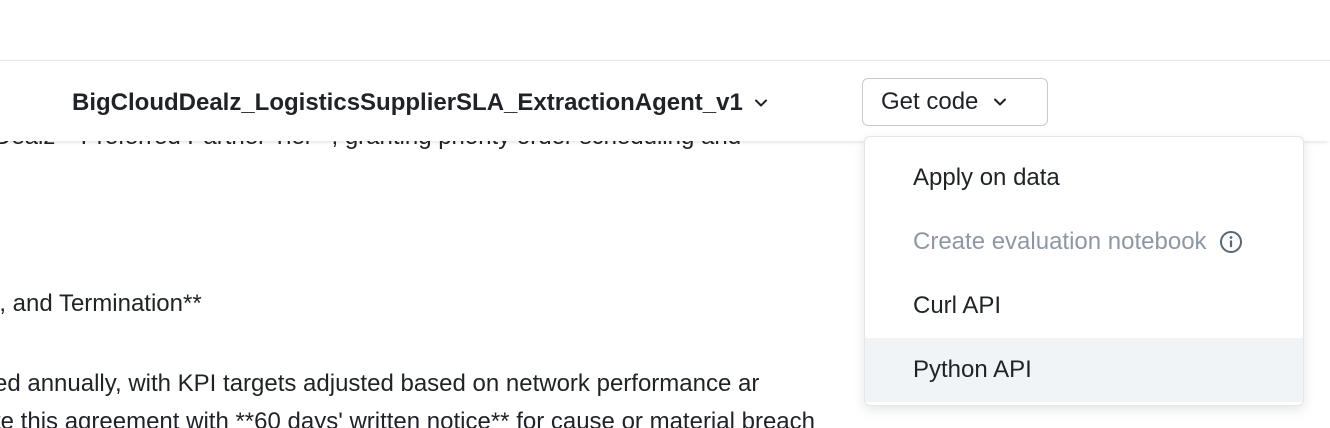 This screenshot has height=428, width=1330. Describe the element at coordinates (1060, 241) in the screenshot. I see `menu-item-label: Create evaluation notebook` at that location.